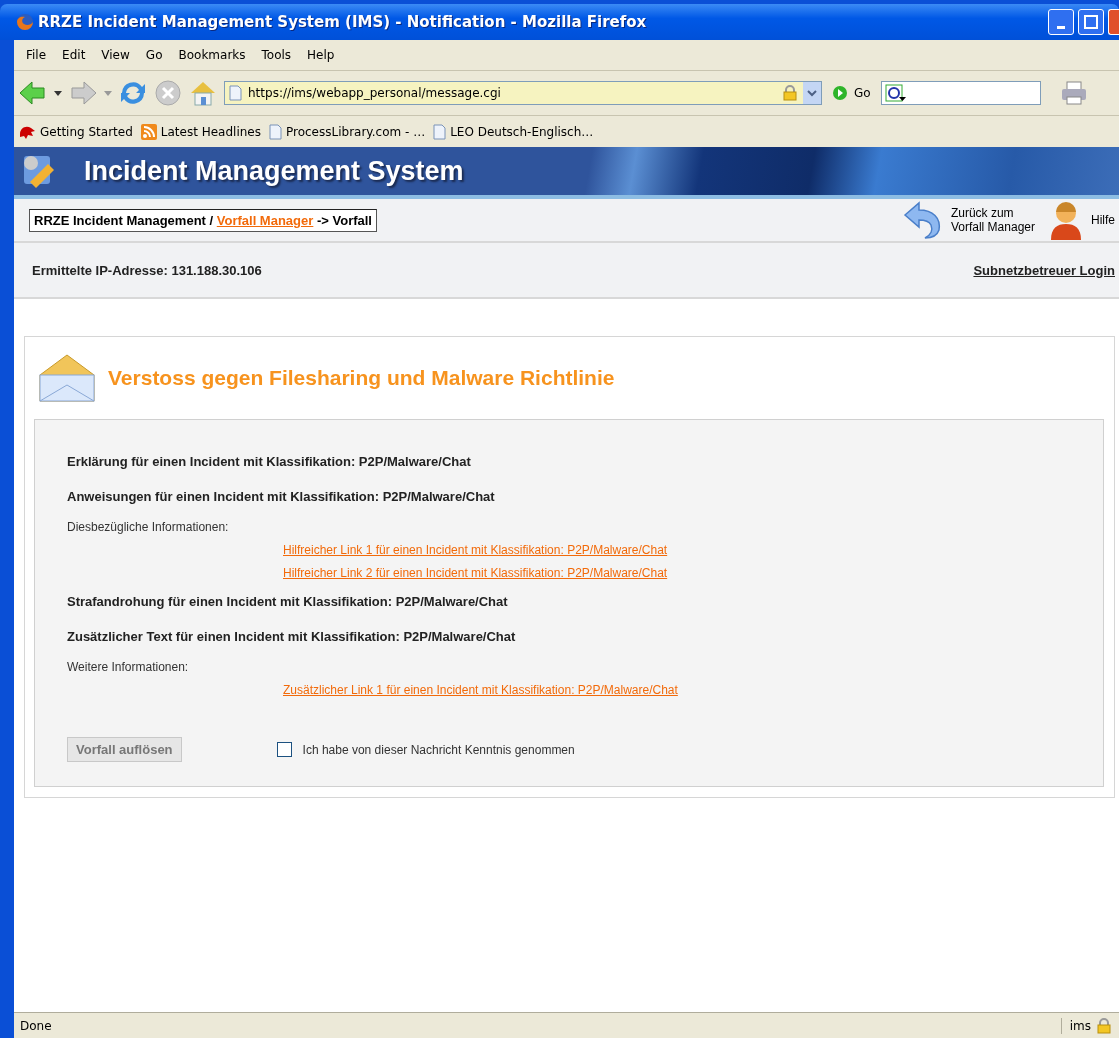  I want to click on header-title: Incident Management System, so click(274, 171).